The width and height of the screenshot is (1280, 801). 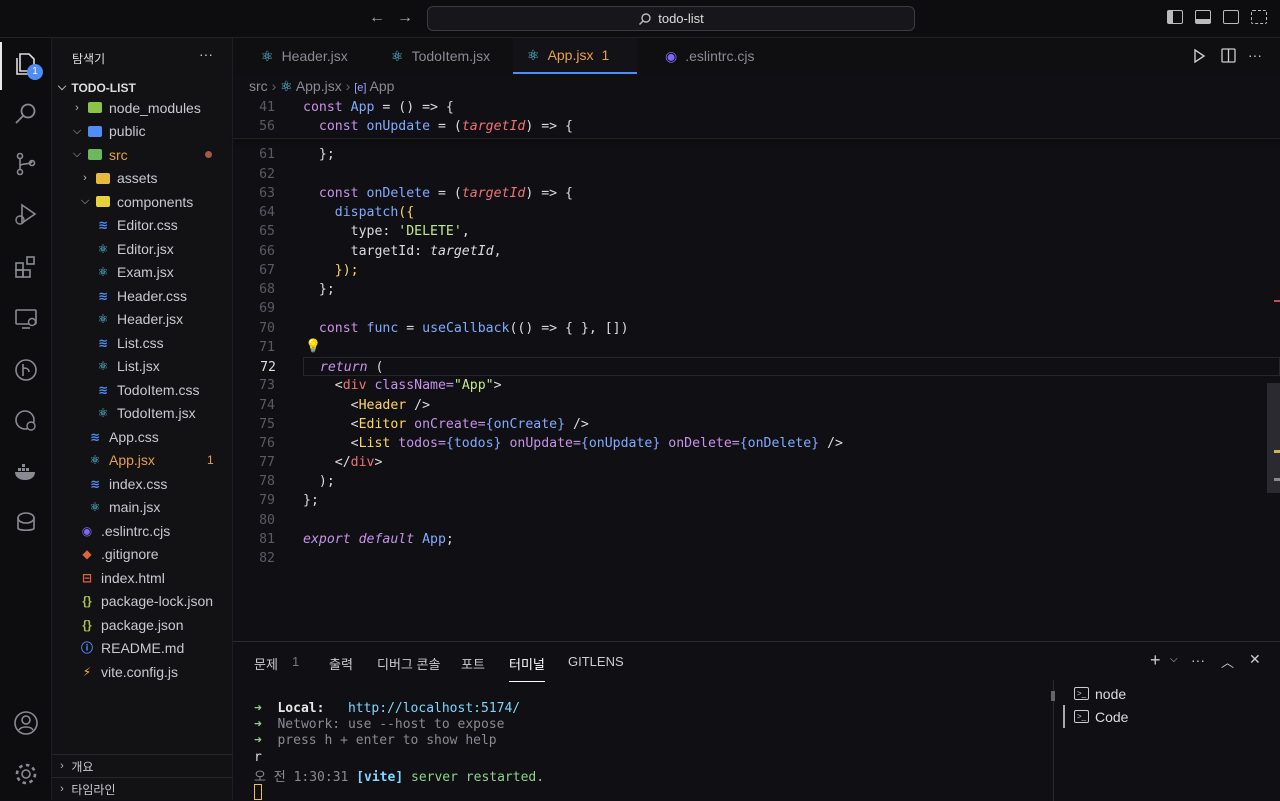 I want to click on toggle-panel-icon, so click(x=1203, y=17).